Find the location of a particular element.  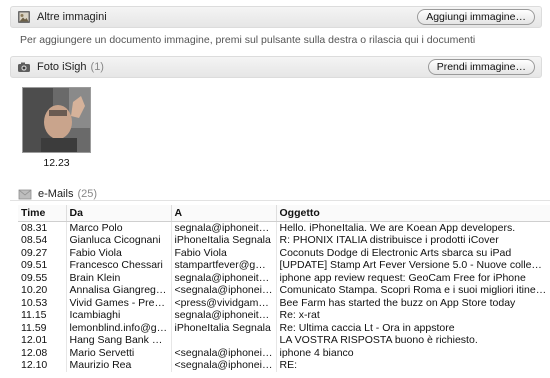

emails-header: e-Mails (25) is located at coordinates (57, 194).